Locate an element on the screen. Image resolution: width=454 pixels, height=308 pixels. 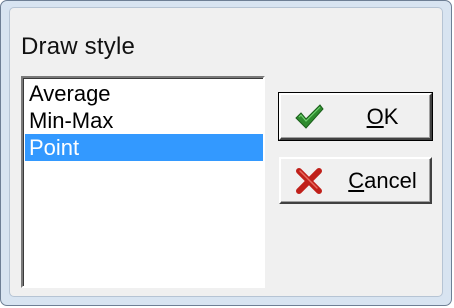
ok-button: OK is located at coordinates (355, 116).